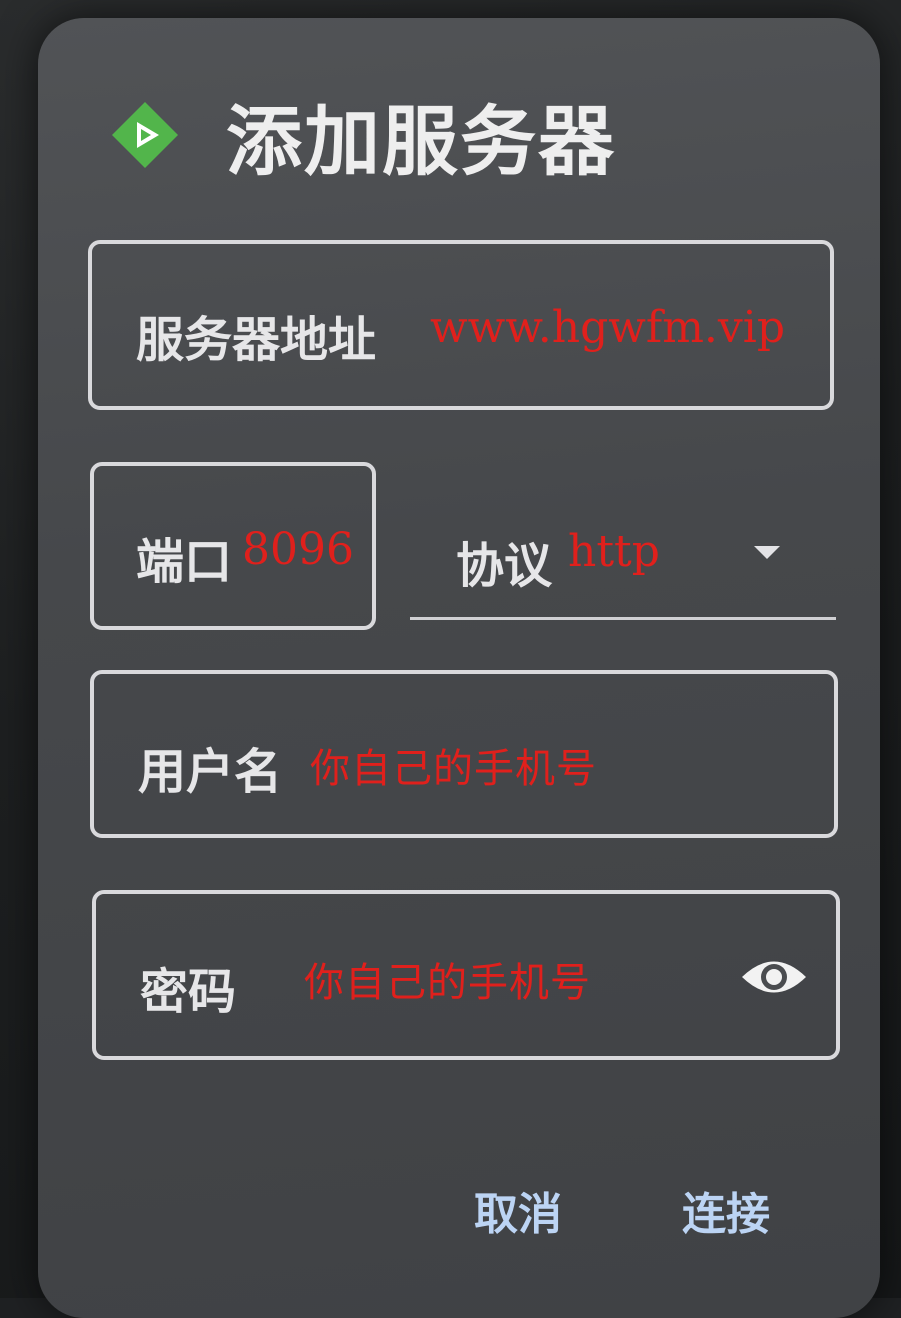 Image resolution: width=901 pixels, height=1318 pixels. I want to click on port-label: 端口, so click(184, 562).